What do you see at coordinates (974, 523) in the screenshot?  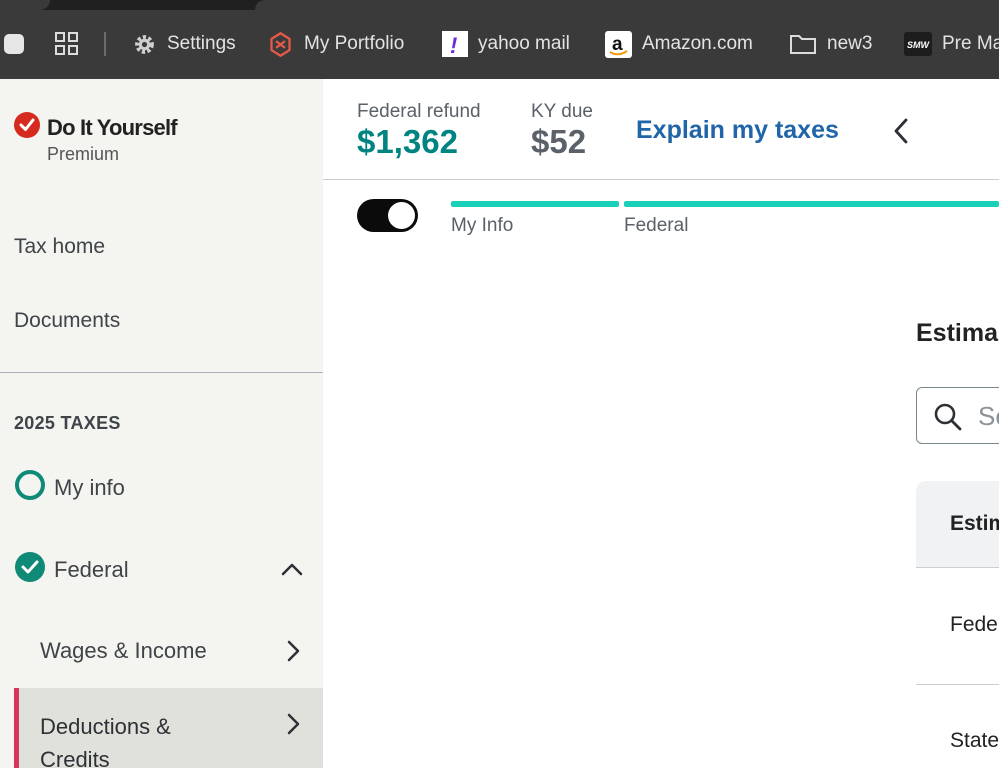 I see `table-header-label: Estim` at bounding box center [974, 523].